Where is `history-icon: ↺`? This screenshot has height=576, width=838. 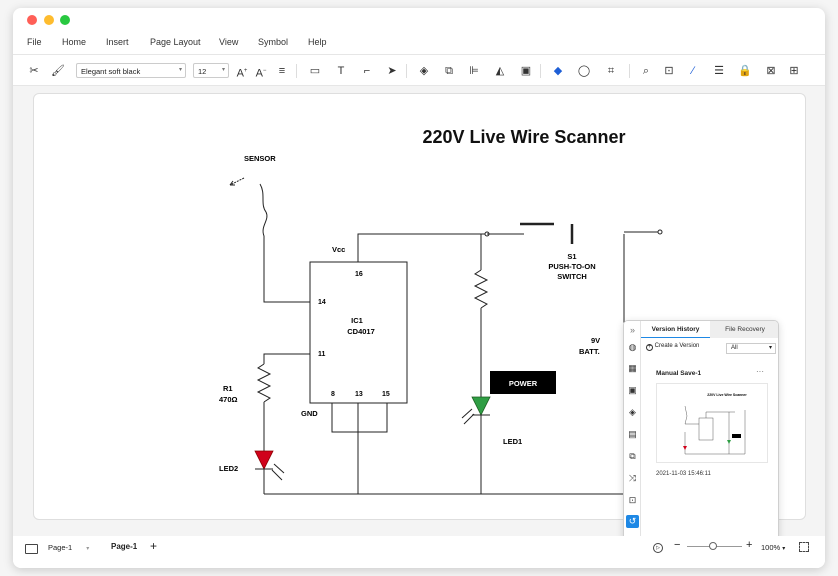 history-icon: ↺ is located at coordinates (632, 521).